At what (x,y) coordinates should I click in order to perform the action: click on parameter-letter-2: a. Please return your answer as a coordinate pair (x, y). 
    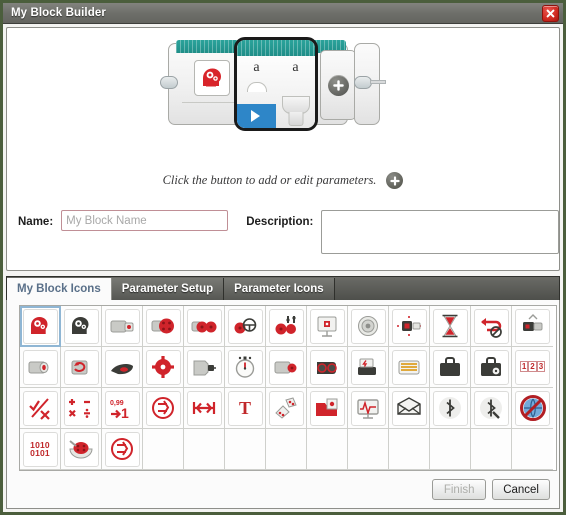
    Looking at the image, I should click on (295, 67).